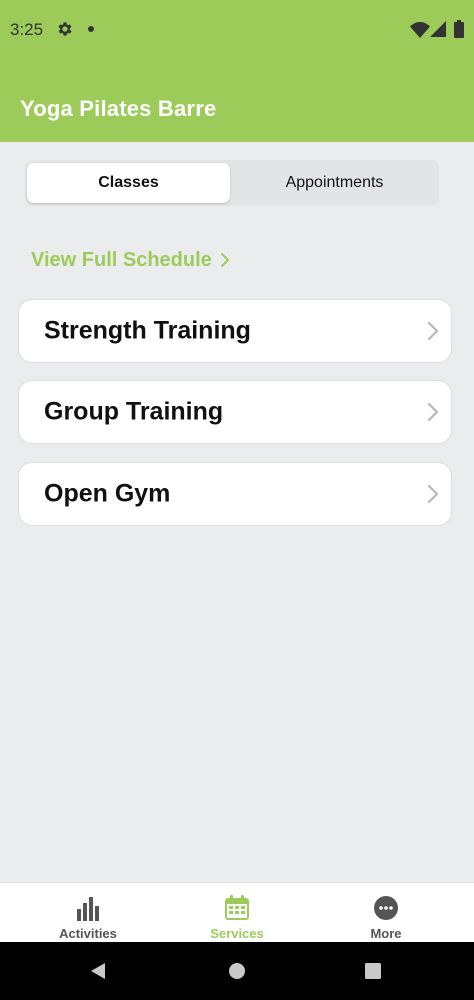  I want to click on app-header: 3:25 Yoga Pilates Barre, so click(237, 71).